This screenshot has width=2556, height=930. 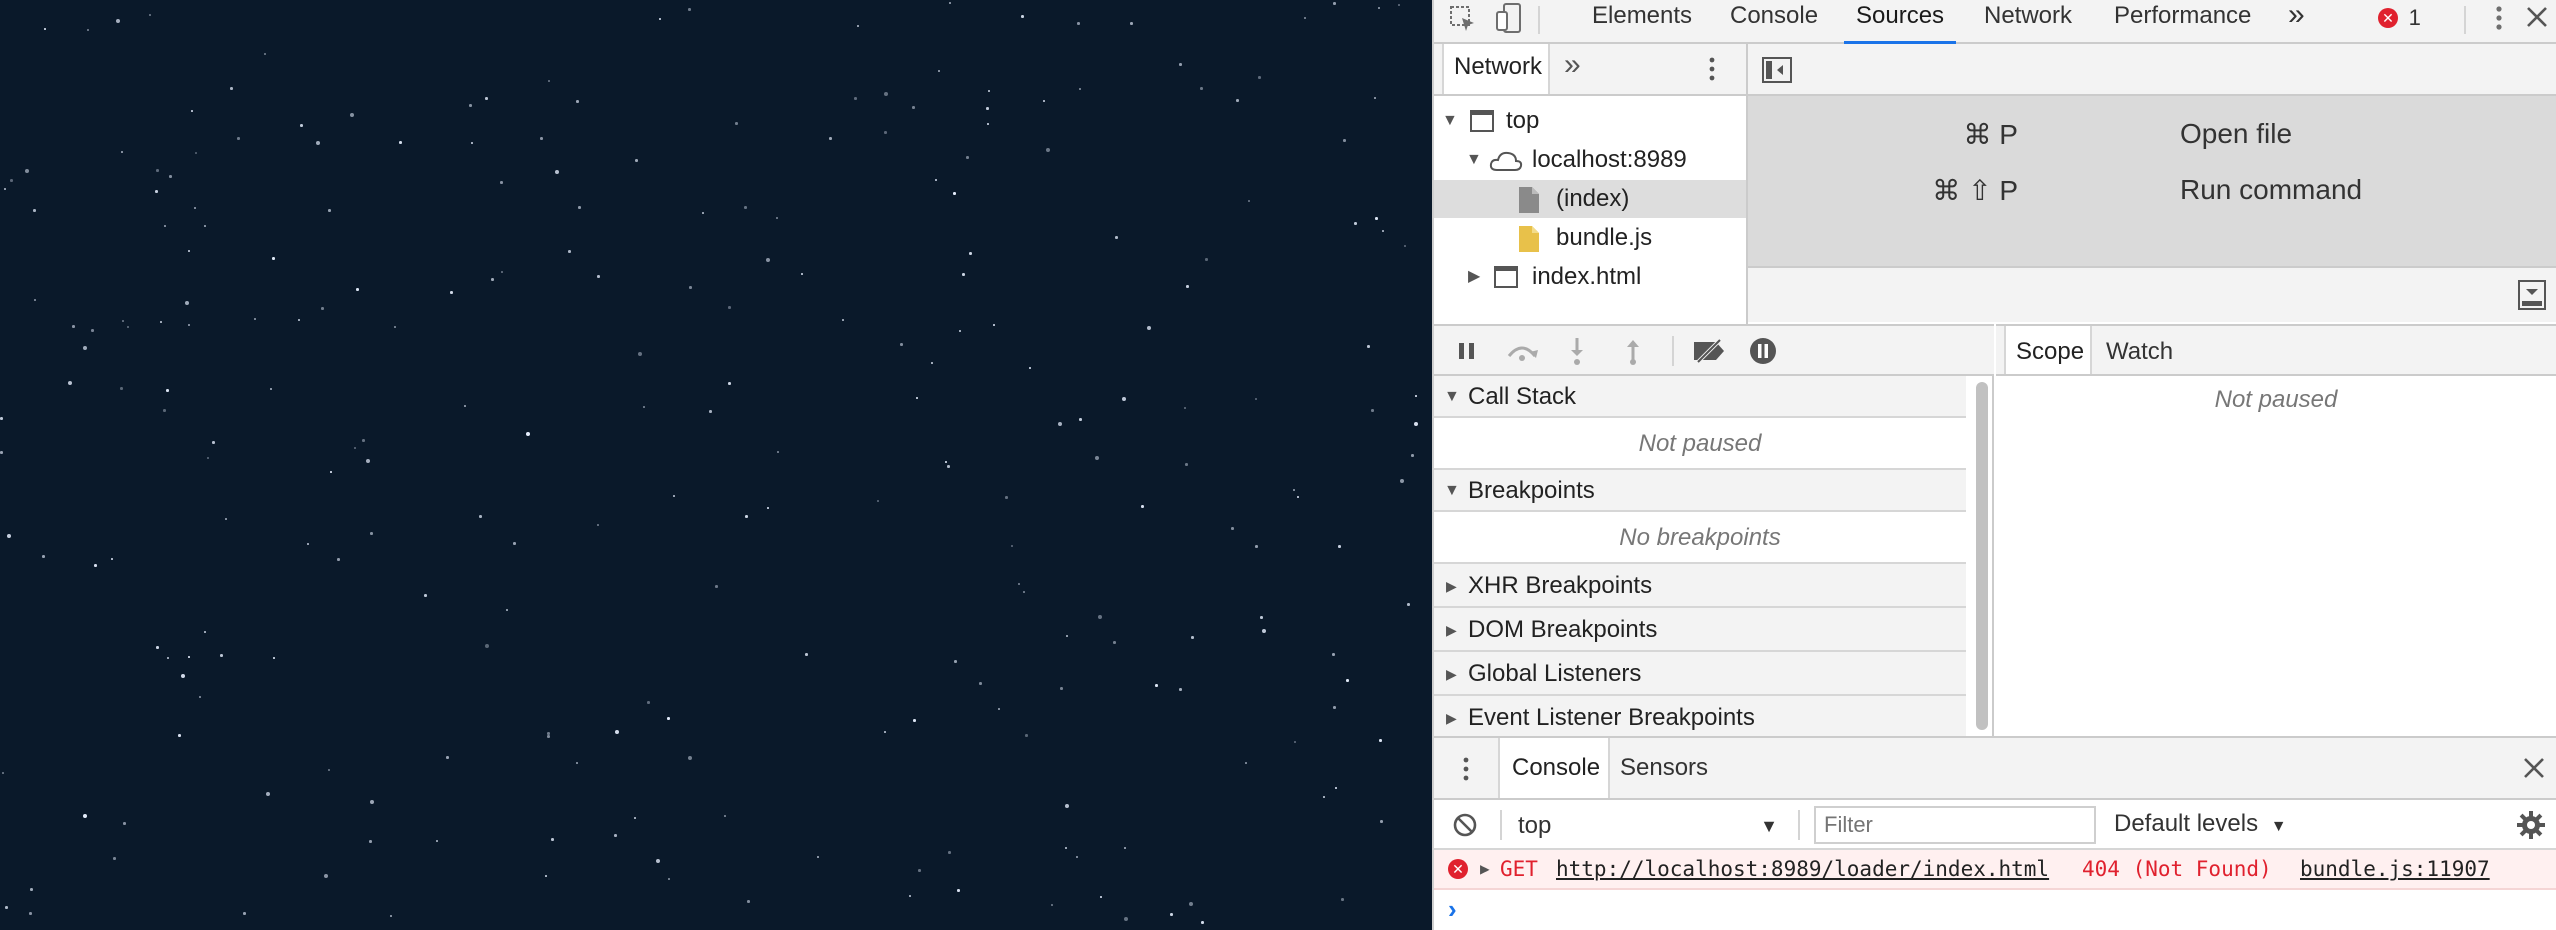 I want to click on shortcut-open-file: Open file, so click(x=2236, y=134).